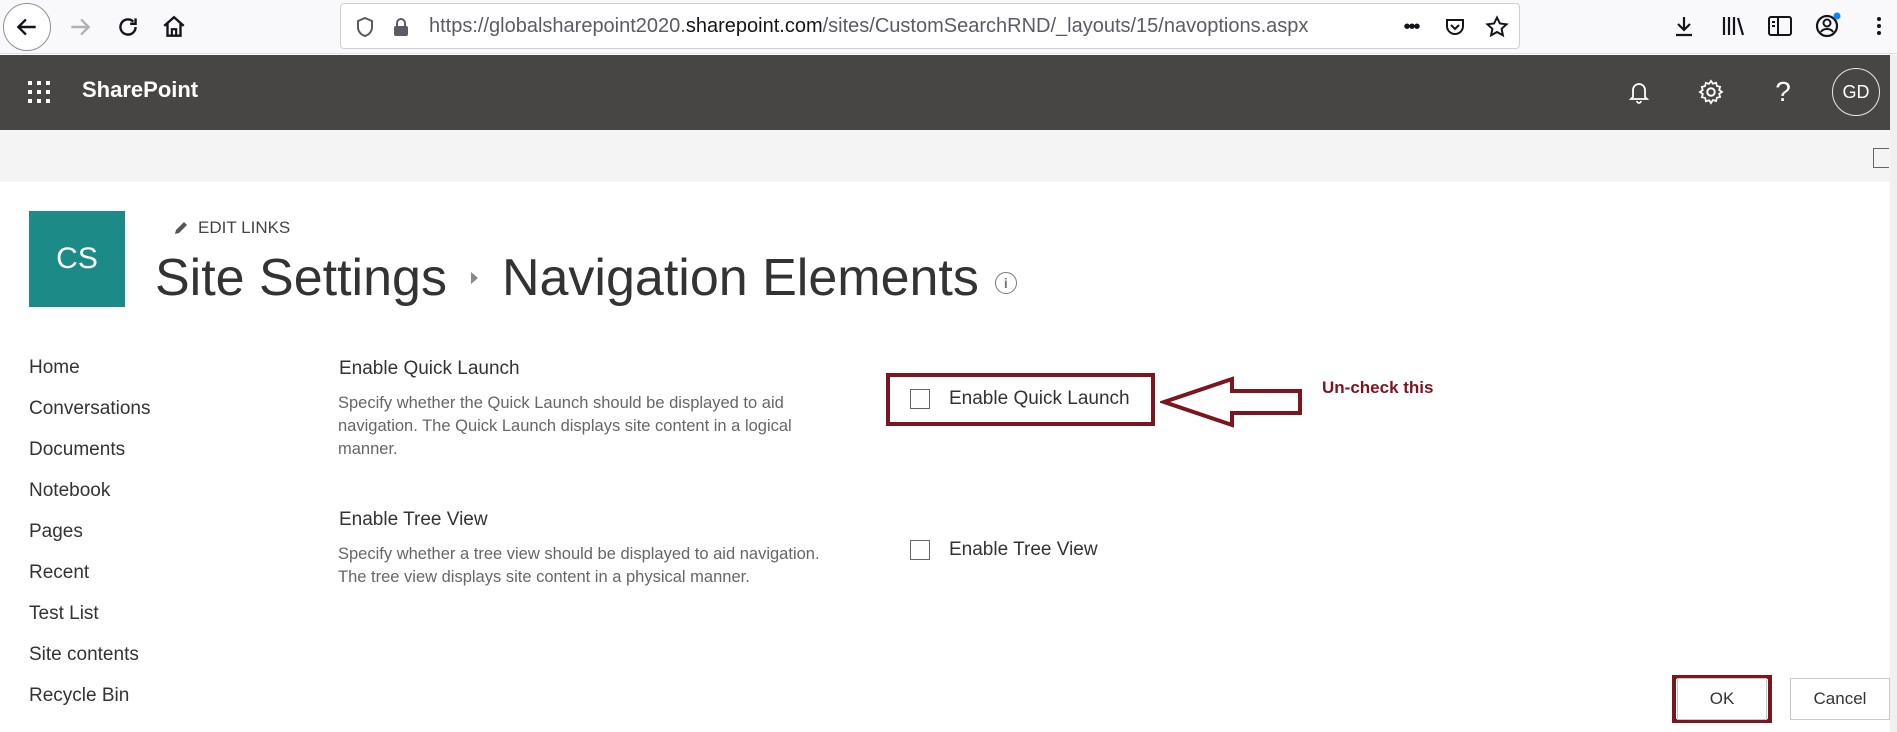  What do you see at coordinates (1879, 26) in the screenshot?
I see `menu-icon` at bounding box center [1879, 26].